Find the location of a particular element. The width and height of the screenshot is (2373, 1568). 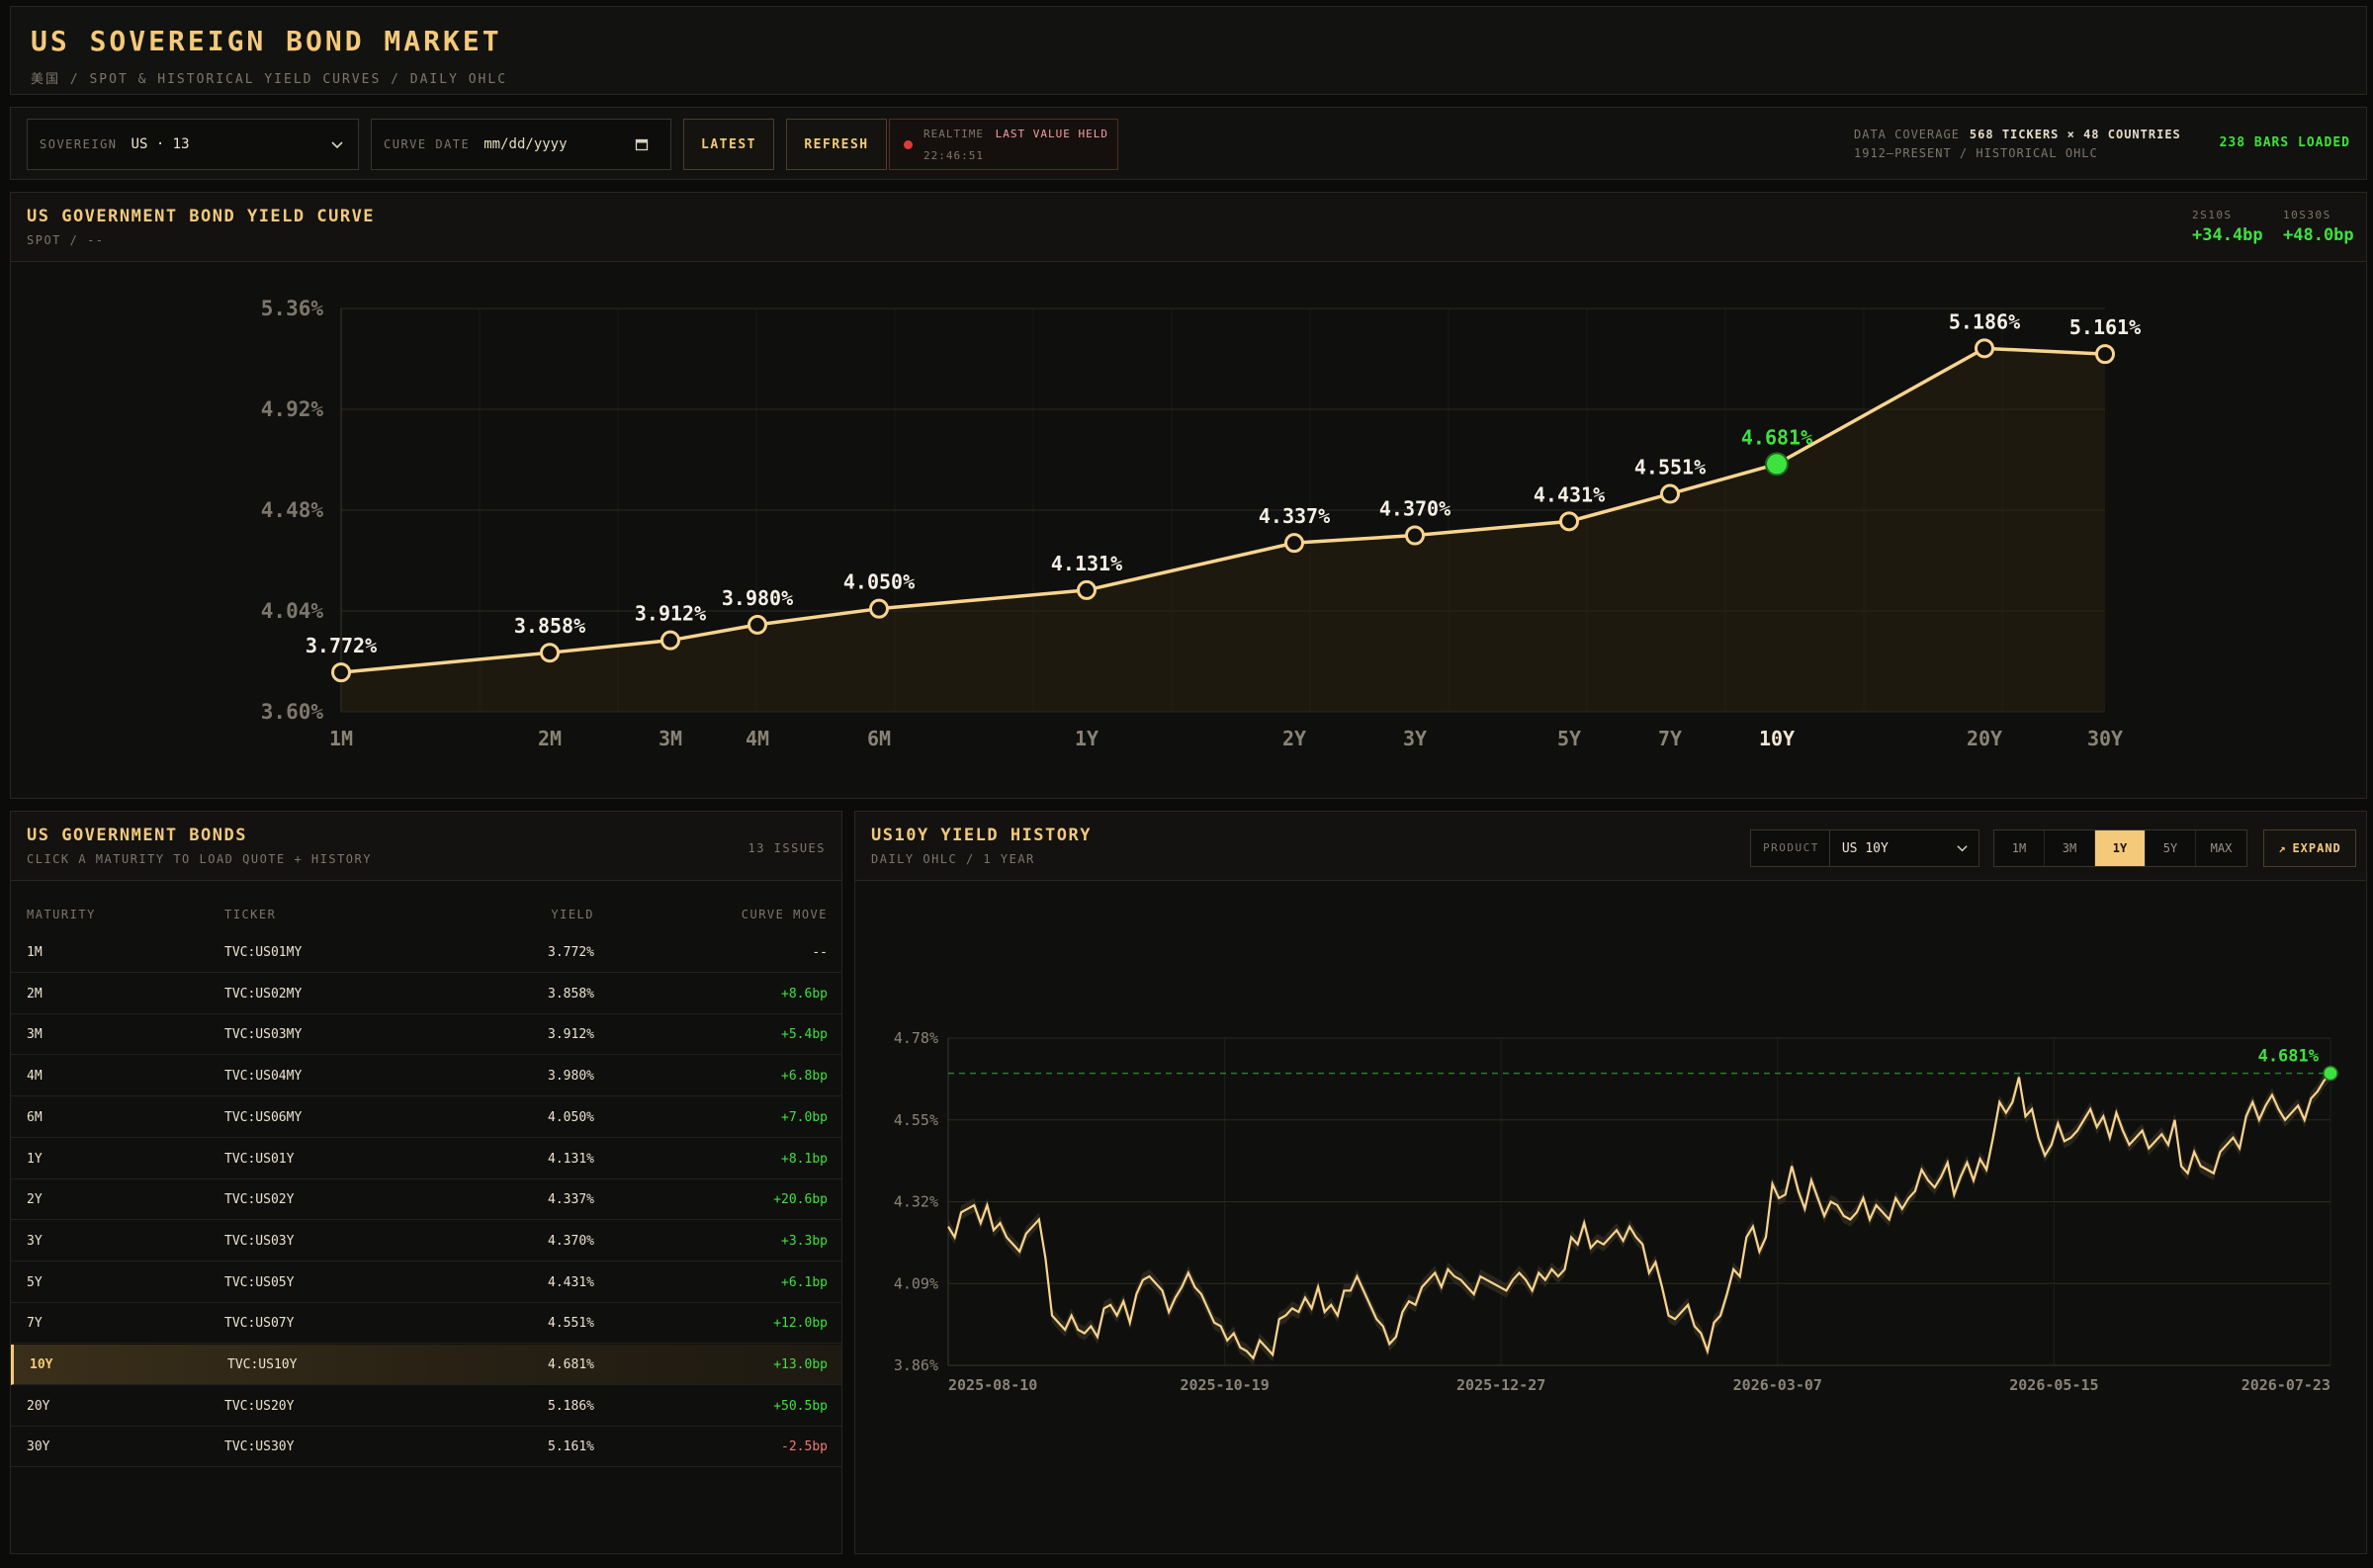

curve-value-label: 3.912% is located at coordinates (670, 614).